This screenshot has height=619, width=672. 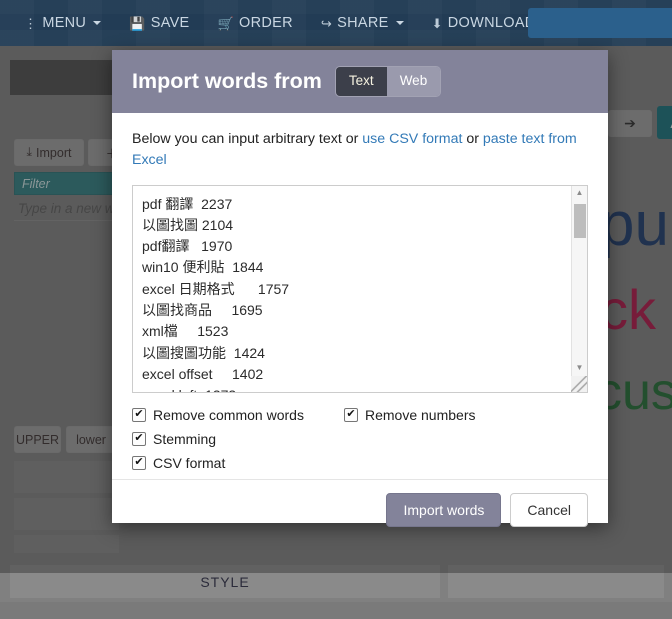 I want to click on option-csv-format: ✔ CSV format, so click(x=360, y=463).